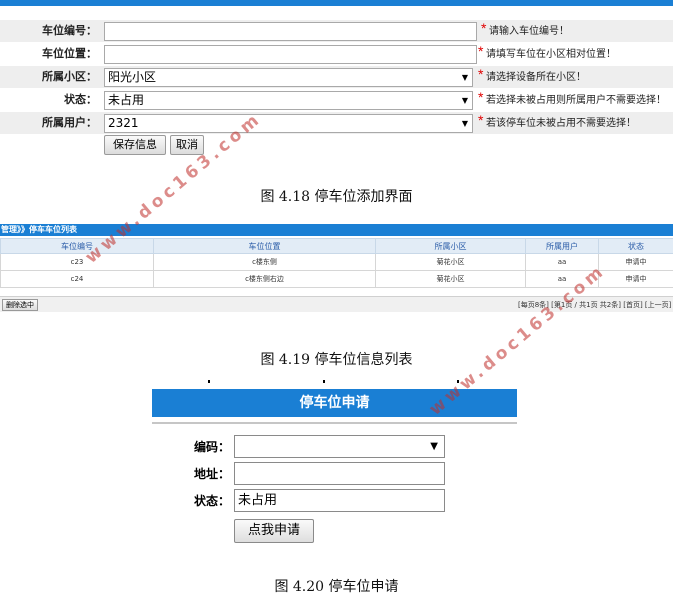 The image size is (673, 613). I want to click on form-row-owner: 所属用户： 2321 ▼ * 若该停车位未被占用不需要选择！, so click(336, 123).